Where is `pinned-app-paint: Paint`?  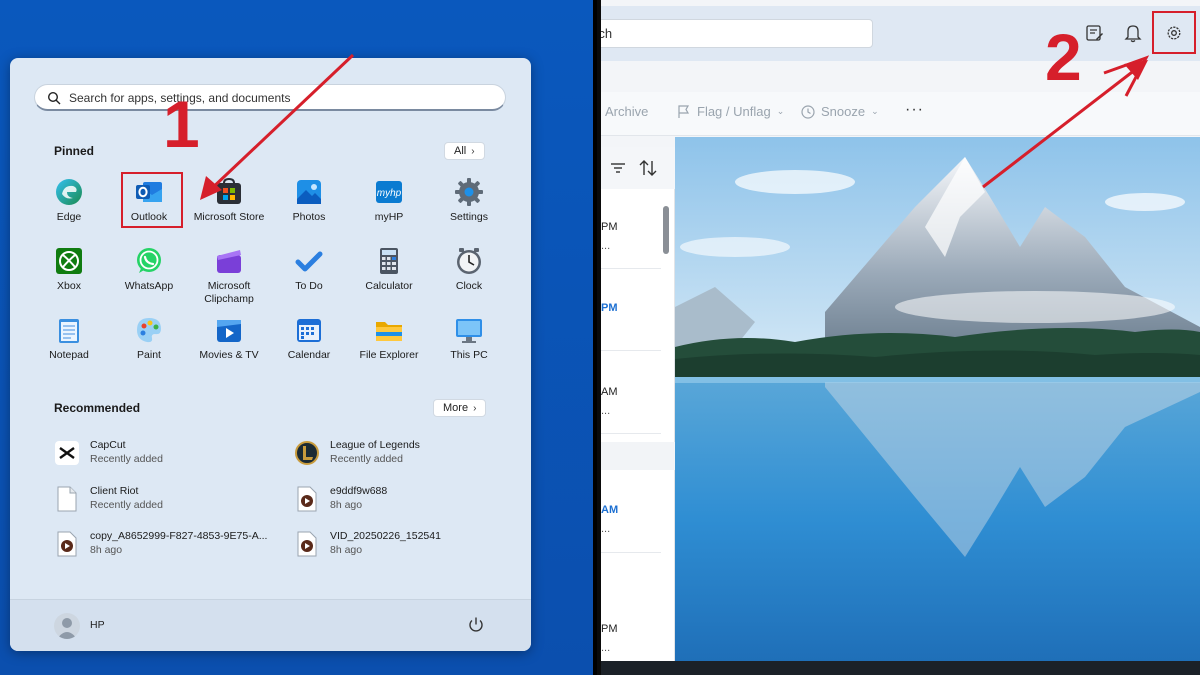
pinned-app-paint: Paint is located at coordinates (149, 348).